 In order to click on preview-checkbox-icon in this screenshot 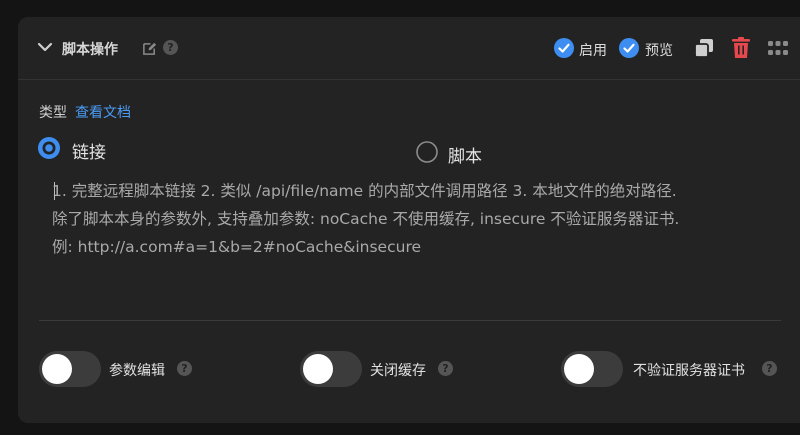, I will do `click(629, 48)`.